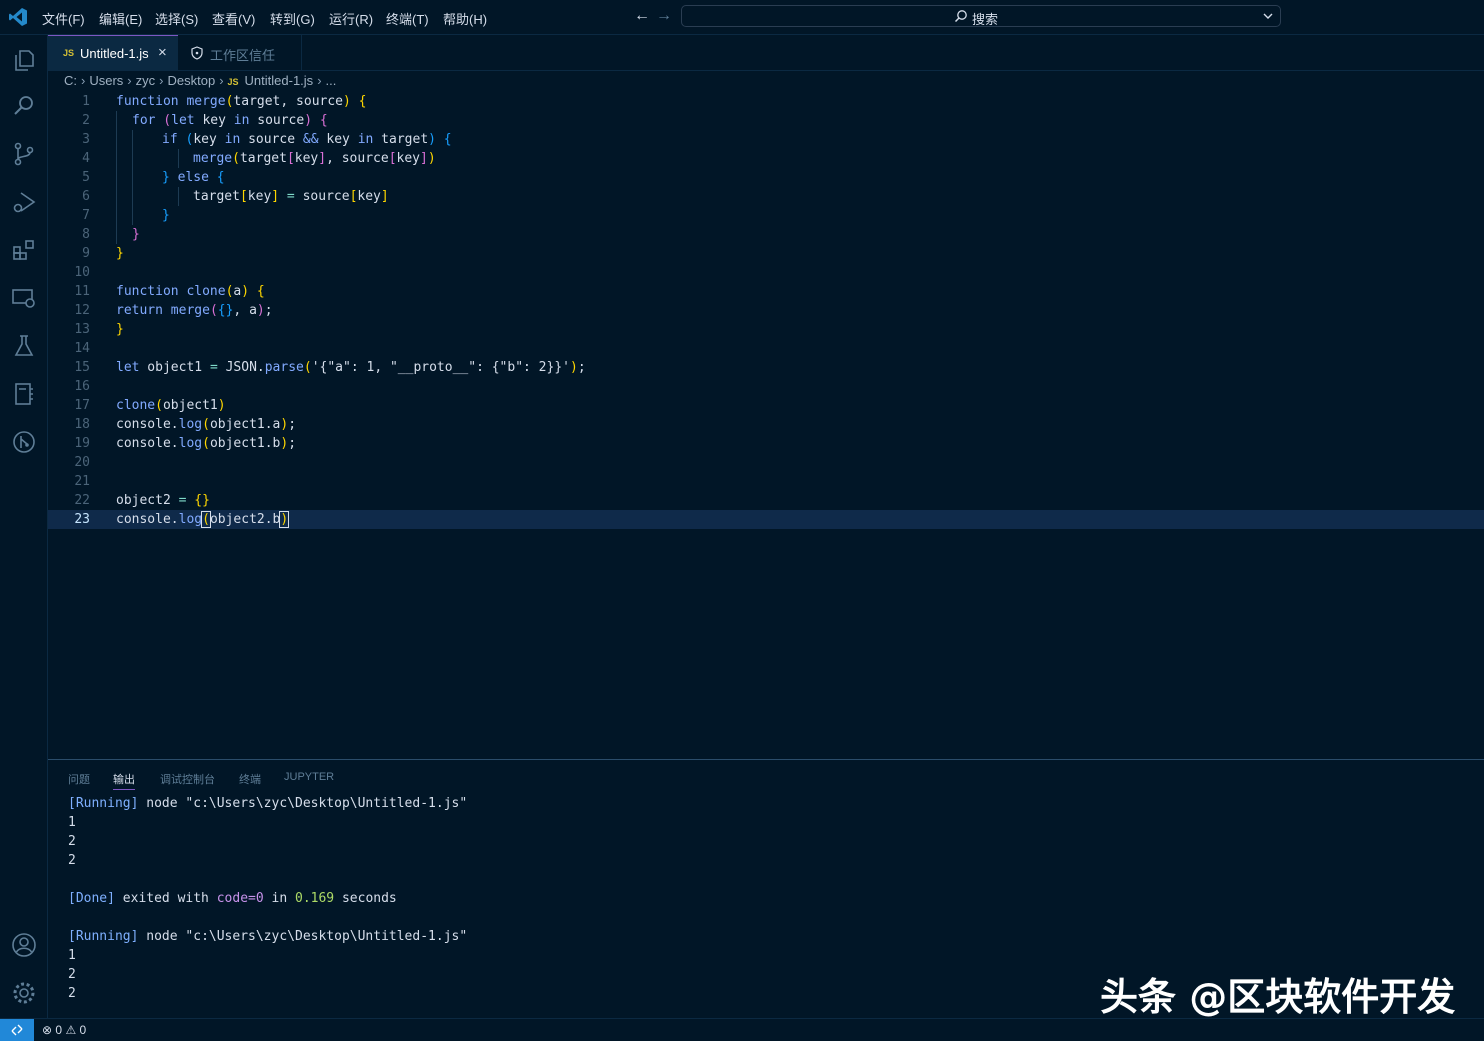 This screenshot has width=1484, height=1041. Describe the element at coordinates (766, 215) in the screenshot. I see `code-line: 7}` at that location.